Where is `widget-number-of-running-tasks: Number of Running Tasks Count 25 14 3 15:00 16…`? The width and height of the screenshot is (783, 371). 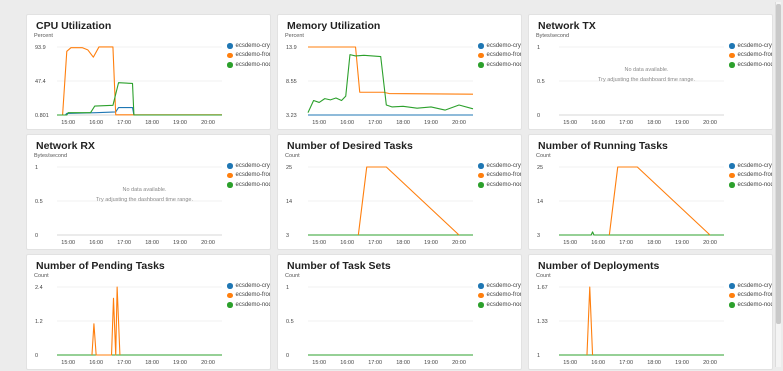
widget-number-of-running-tasks: Number of Running Tasks Count 25 14 3 15:00 16… is located at coordinates (650, 192).